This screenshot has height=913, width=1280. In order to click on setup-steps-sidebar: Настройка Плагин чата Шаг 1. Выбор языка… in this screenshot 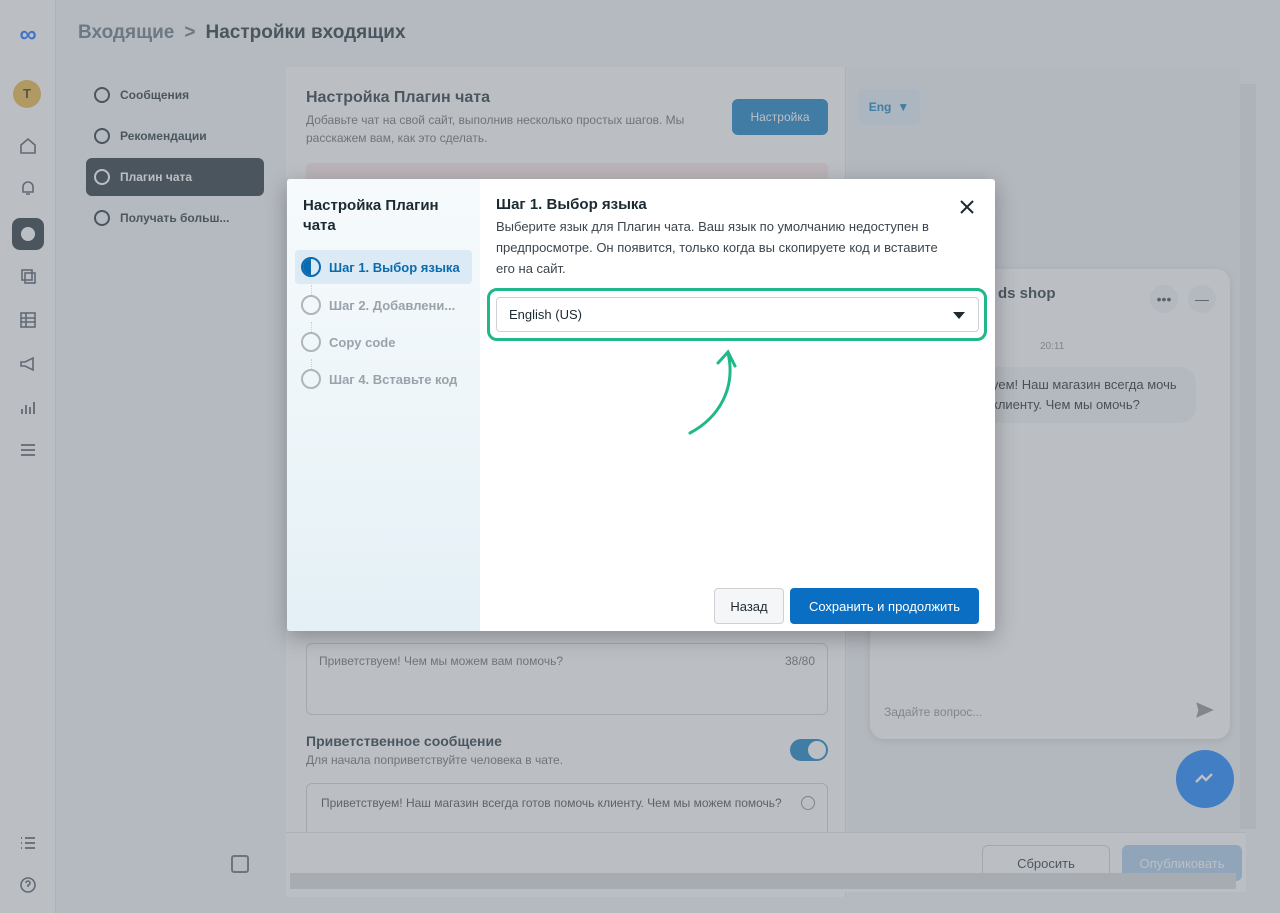, I will do `click(383, 405)`.